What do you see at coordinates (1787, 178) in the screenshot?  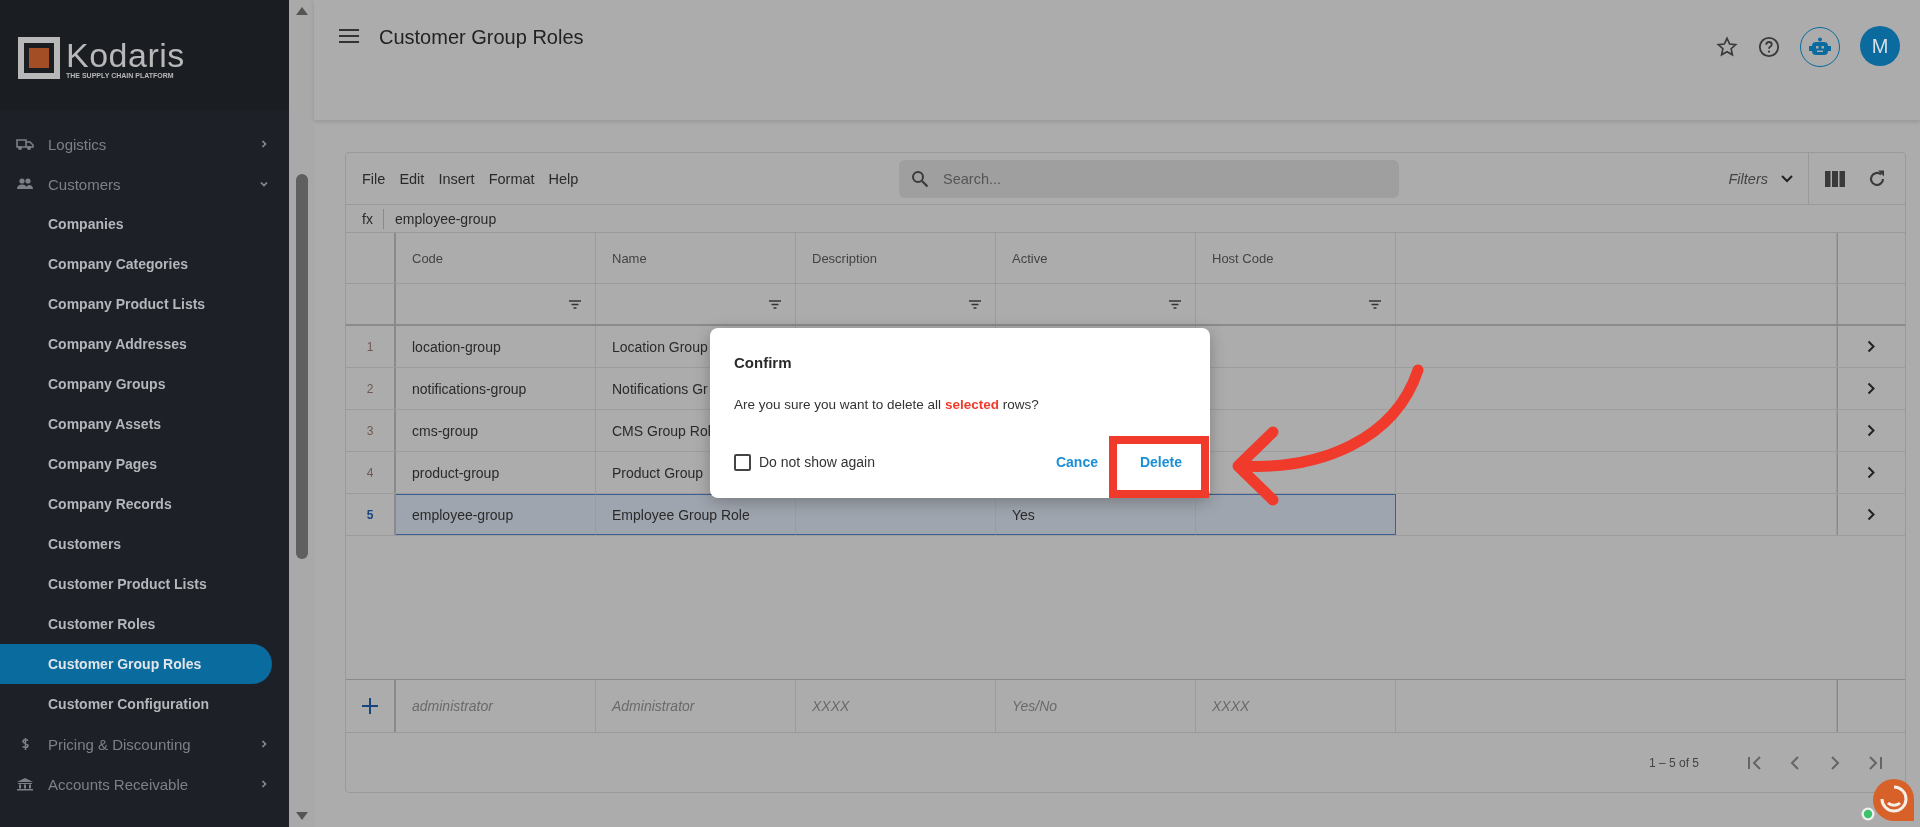 I see `caret-icon` at bounding box center [1787, 178].